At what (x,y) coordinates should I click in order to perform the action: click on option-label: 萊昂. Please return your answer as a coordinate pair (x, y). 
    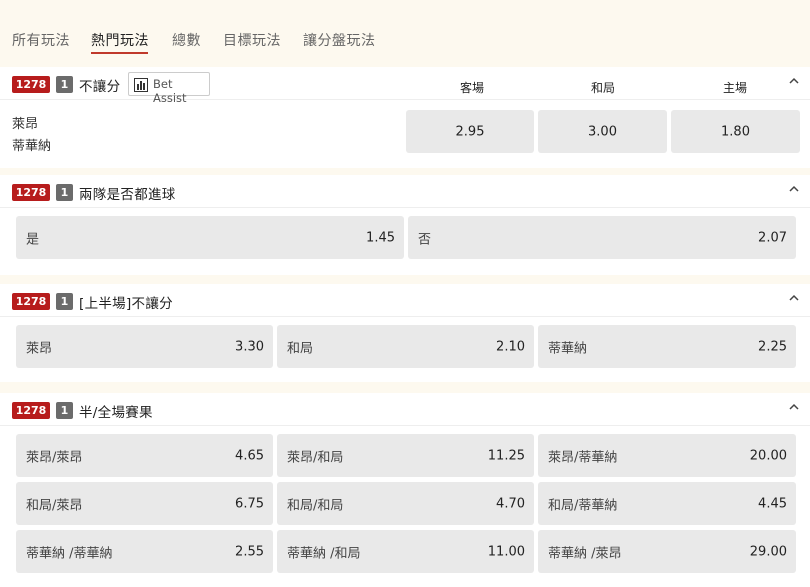
    Looking at the image, I should click on (39, 348).